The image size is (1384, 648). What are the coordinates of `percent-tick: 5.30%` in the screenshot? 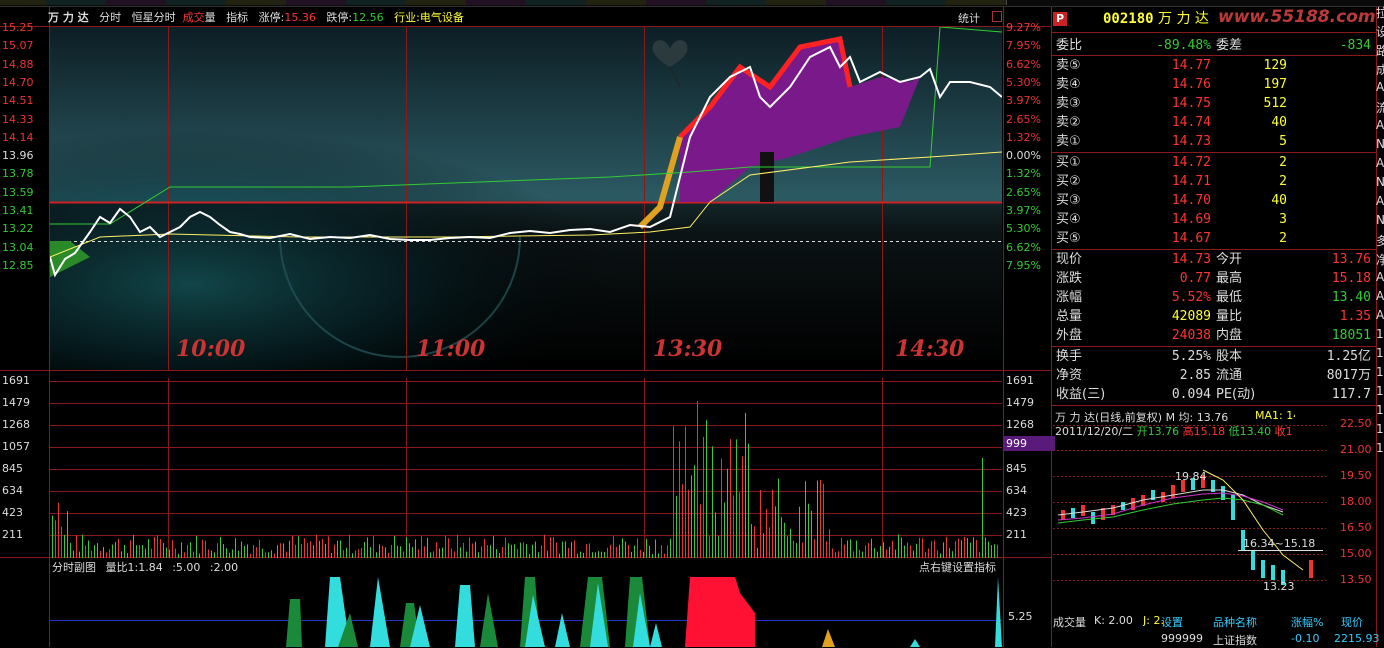 It's located at (1023, 229).